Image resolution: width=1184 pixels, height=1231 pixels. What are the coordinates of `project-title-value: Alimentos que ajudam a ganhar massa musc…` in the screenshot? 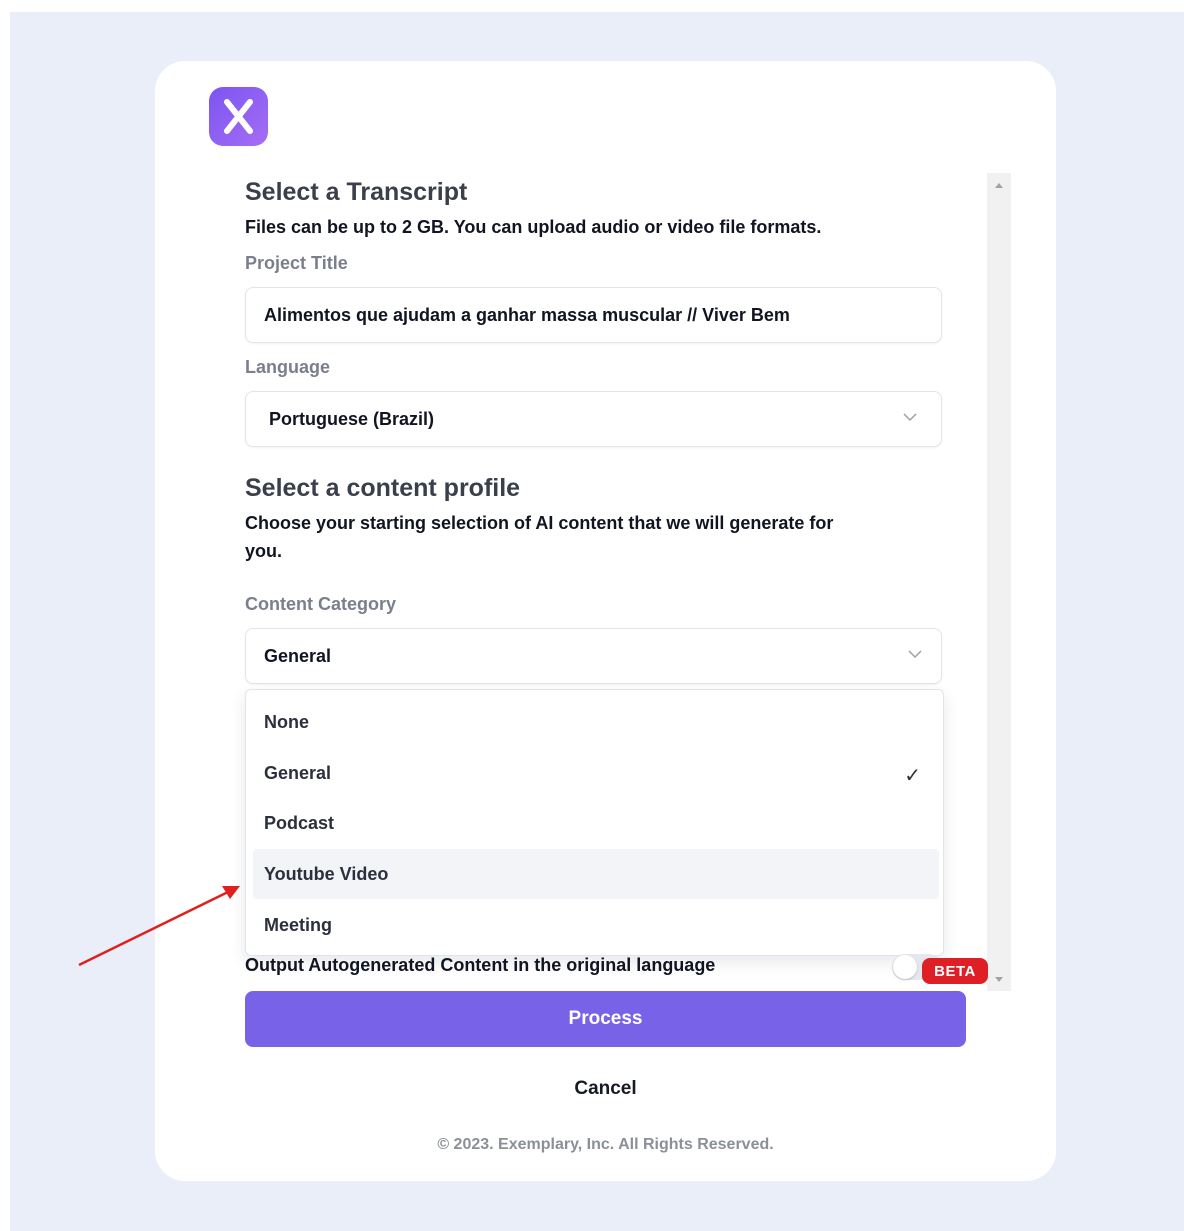 It's located at (527, 314).